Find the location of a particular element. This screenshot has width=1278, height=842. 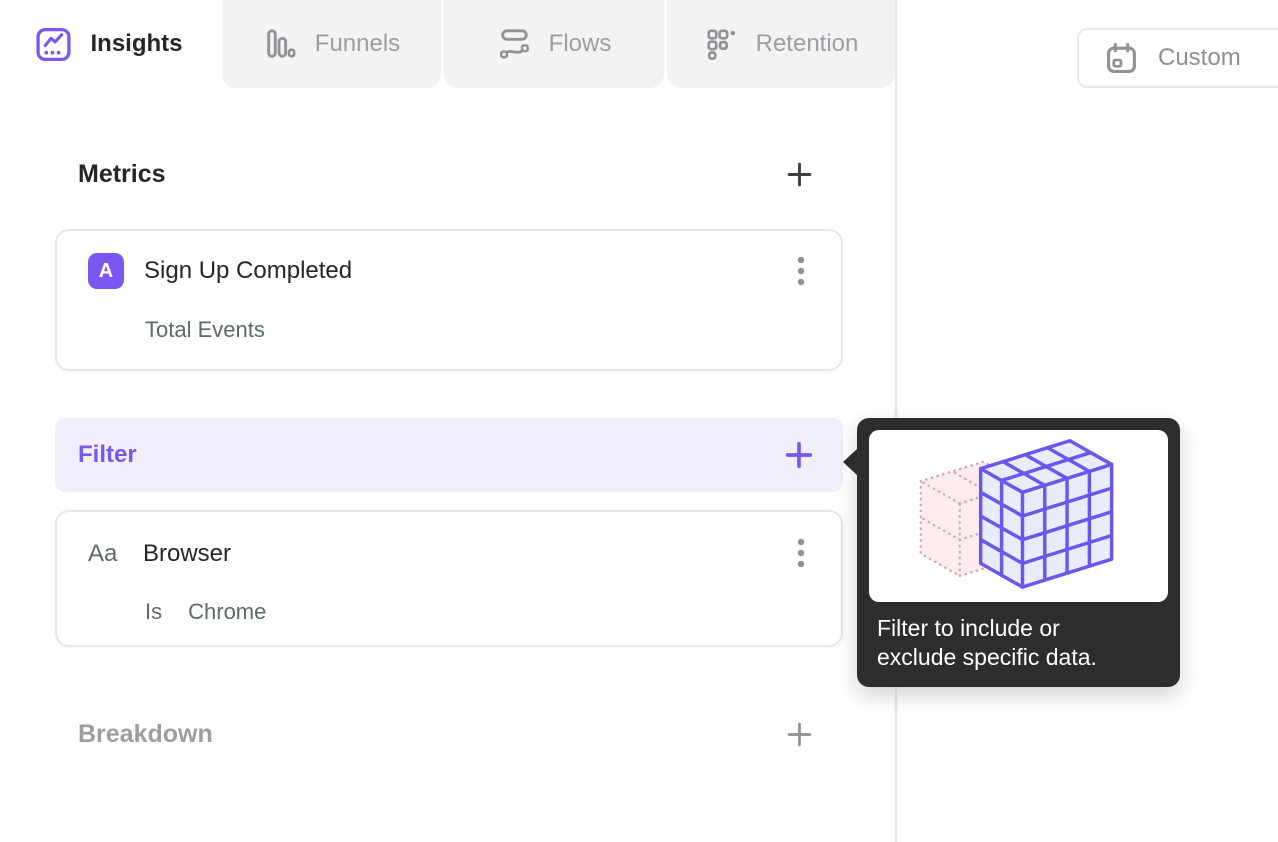

breakdown-section-title: Breakdown is located at coordinates (145, 733).